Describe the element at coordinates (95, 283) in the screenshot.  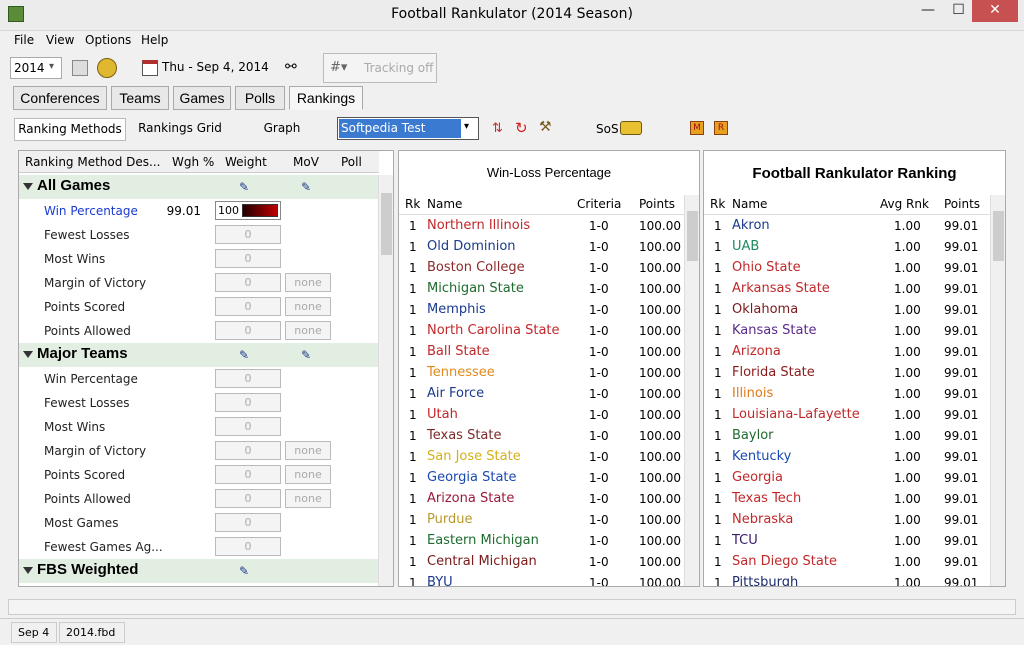
I see `method-label: Margin of Victory` at that location.